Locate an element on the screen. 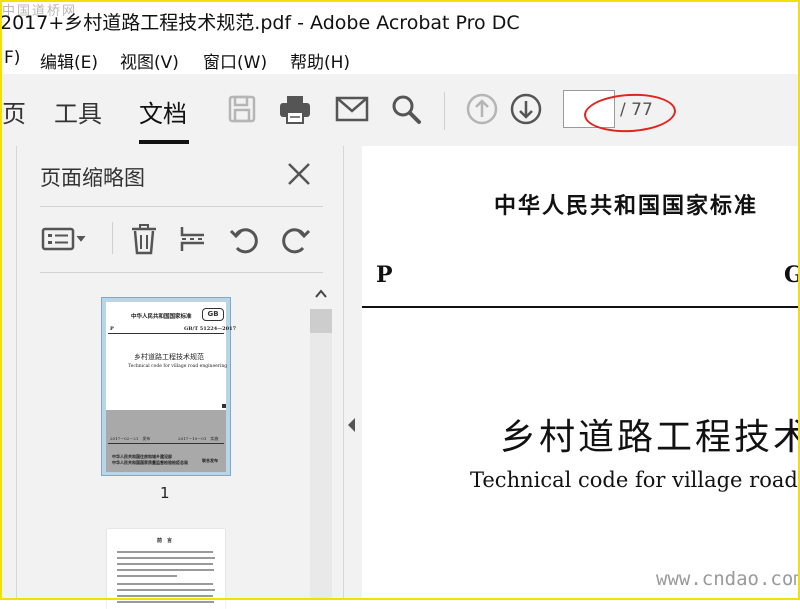  navigation-strip is located at coordinates (8, 373).